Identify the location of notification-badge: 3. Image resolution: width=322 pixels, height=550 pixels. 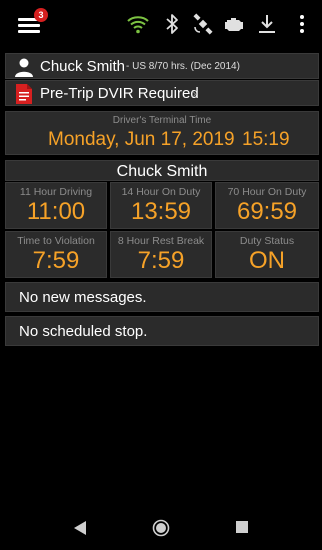
(41, 15).